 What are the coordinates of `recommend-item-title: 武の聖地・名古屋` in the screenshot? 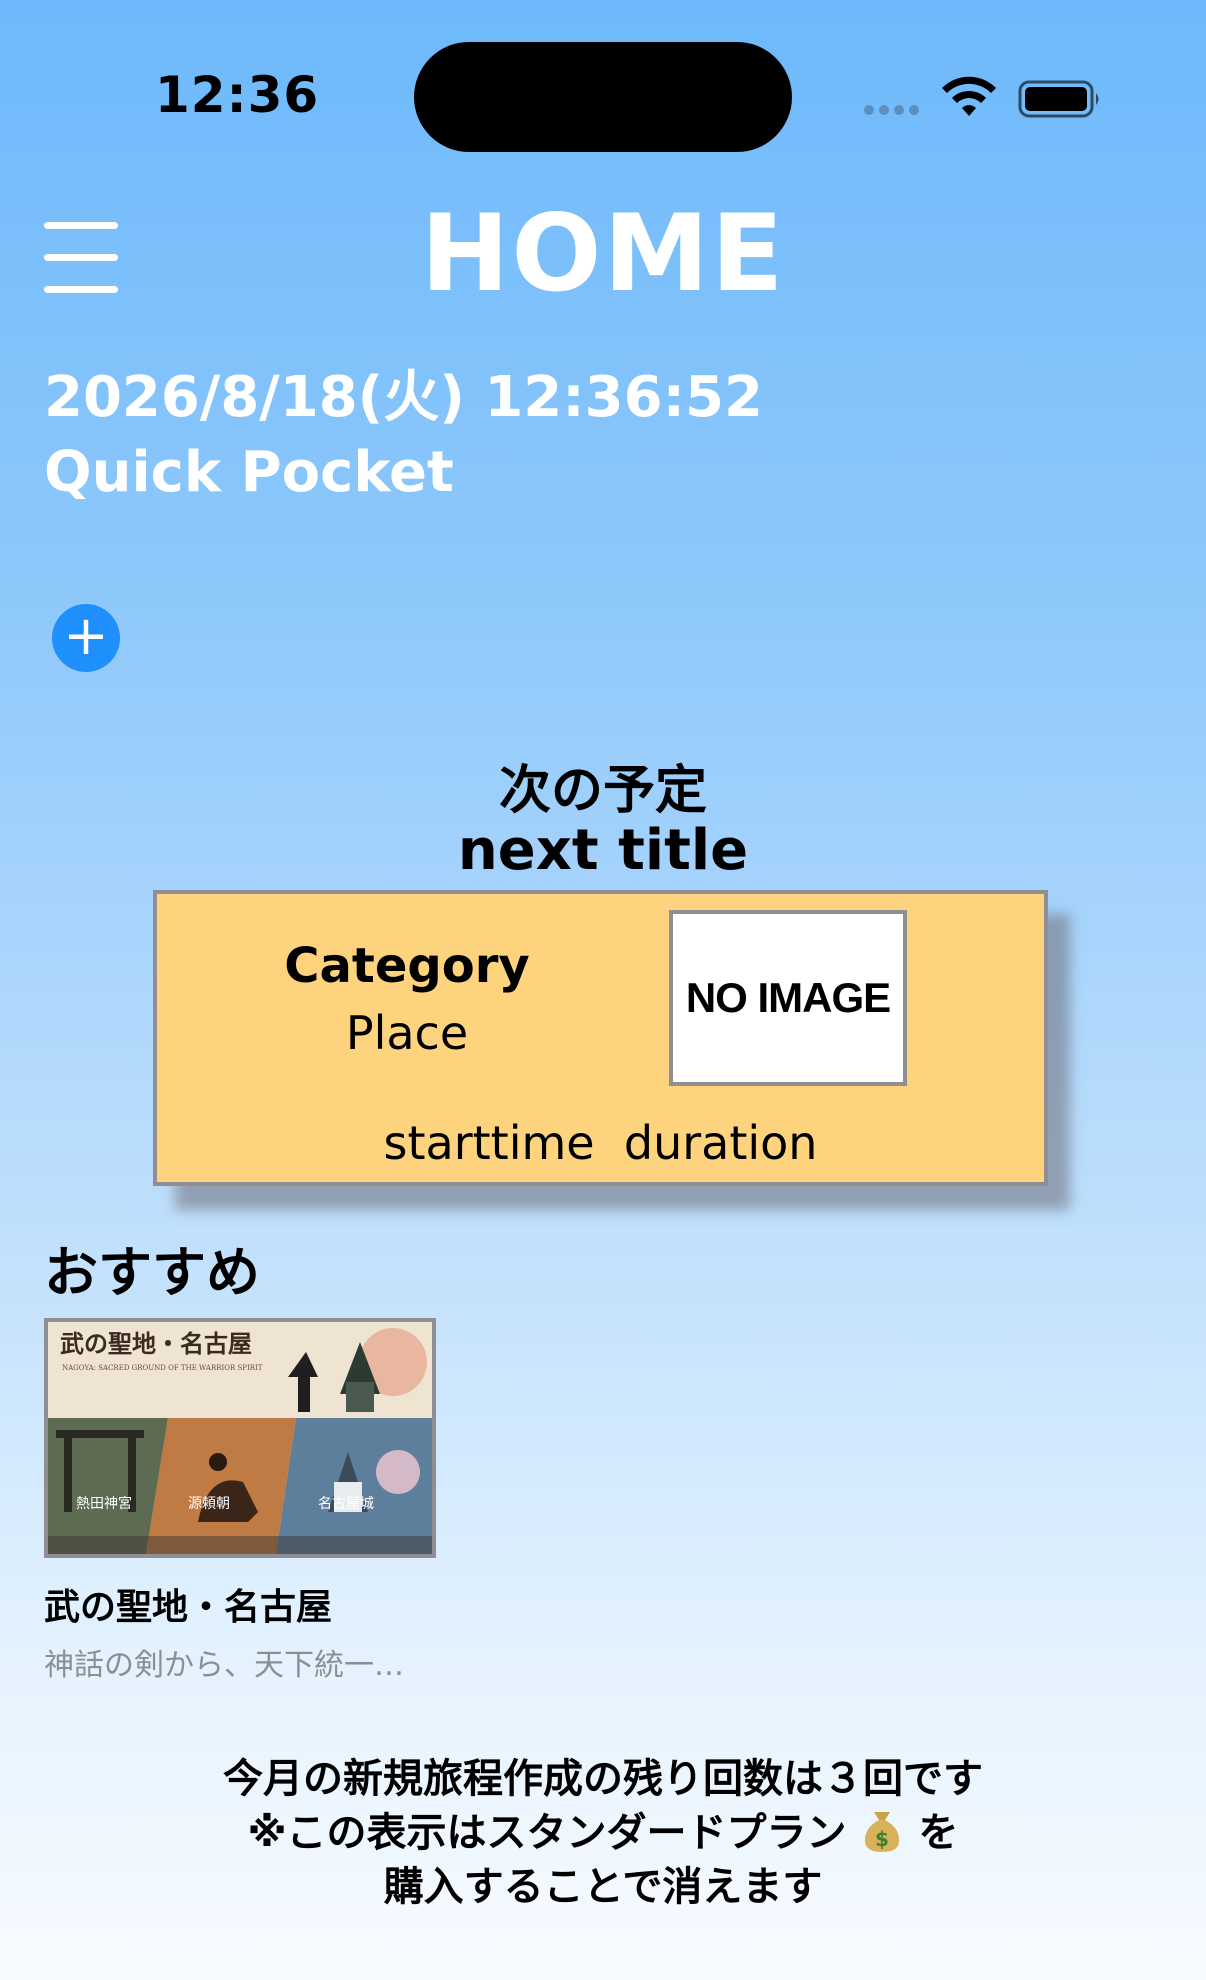 It's located at (188, 1604).